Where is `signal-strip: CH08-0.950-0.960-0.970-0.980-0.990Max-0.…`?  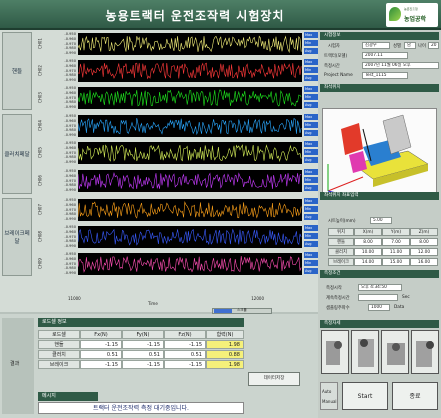
signal-strip: CH08-0.950-0.960-0.970-0.980-0.990Max-0.… is located at coordinates (184, 237).